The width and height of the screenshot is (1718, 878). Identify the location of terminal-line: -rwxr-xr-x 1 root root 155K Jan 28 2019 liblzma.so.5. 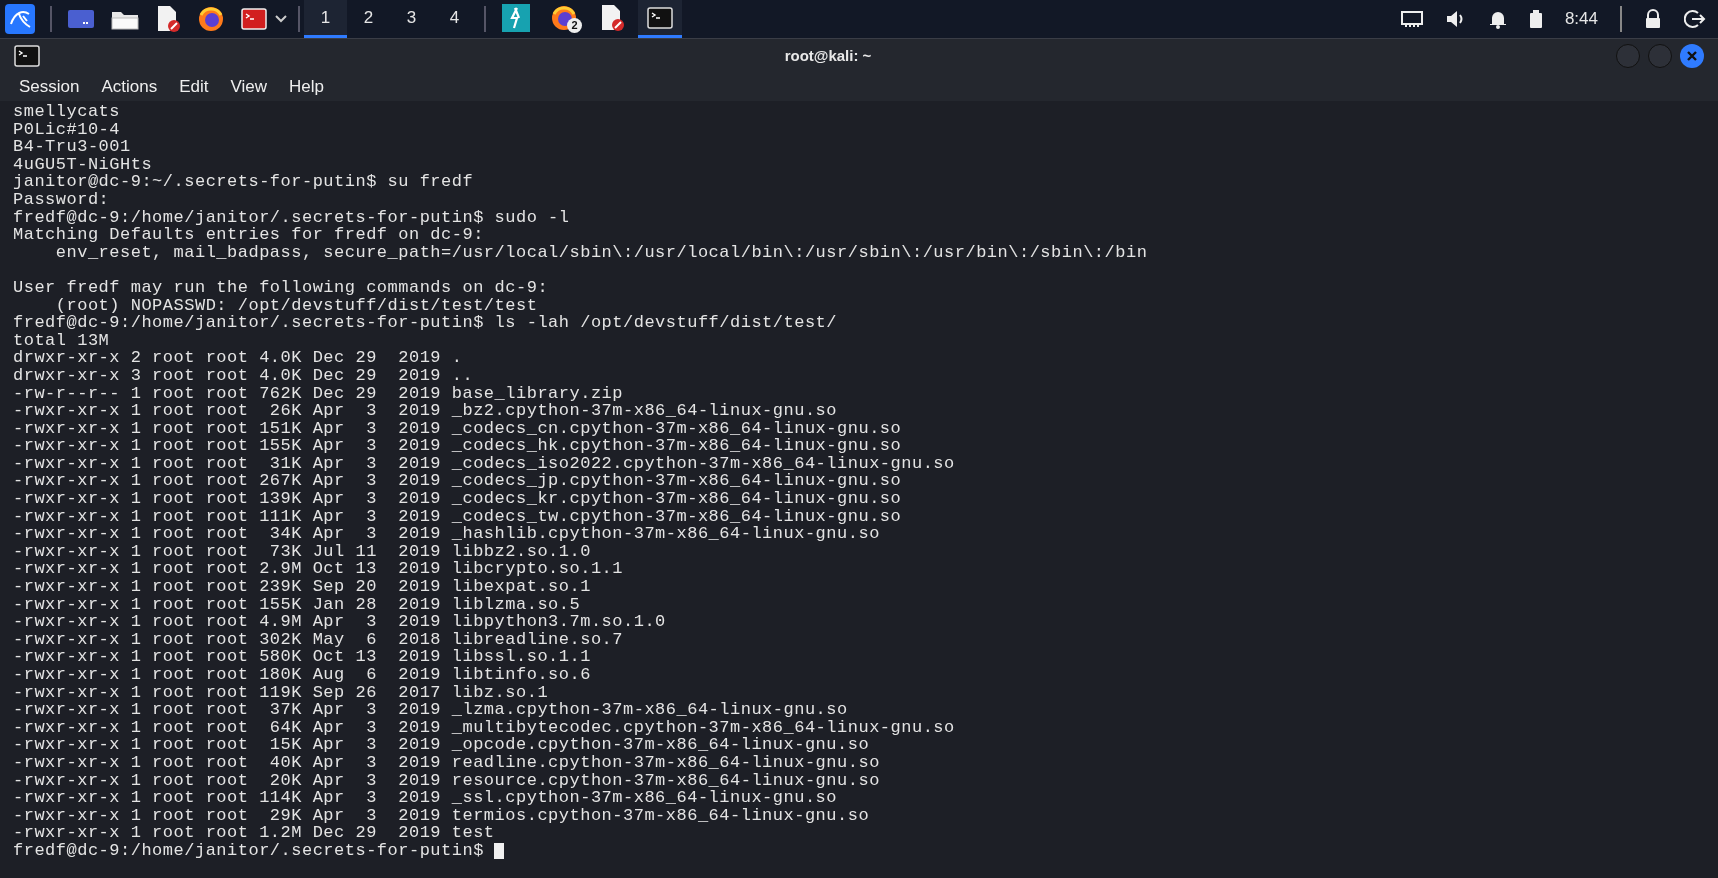
(297, 604).